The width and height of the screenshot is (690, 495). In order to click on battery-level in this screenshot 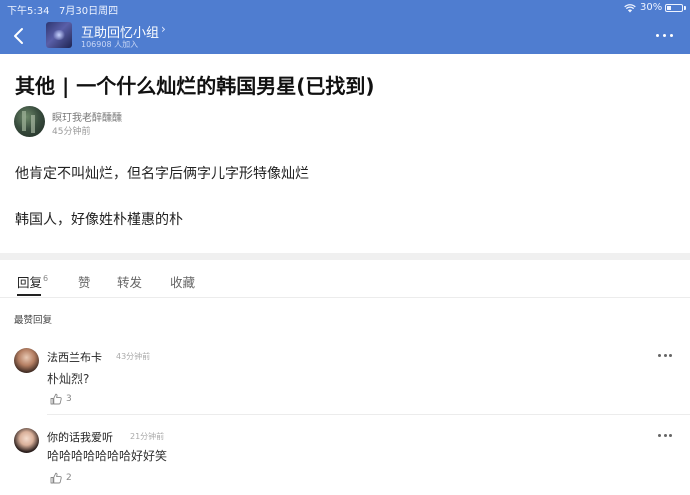, I will do `click(669, 8)`.